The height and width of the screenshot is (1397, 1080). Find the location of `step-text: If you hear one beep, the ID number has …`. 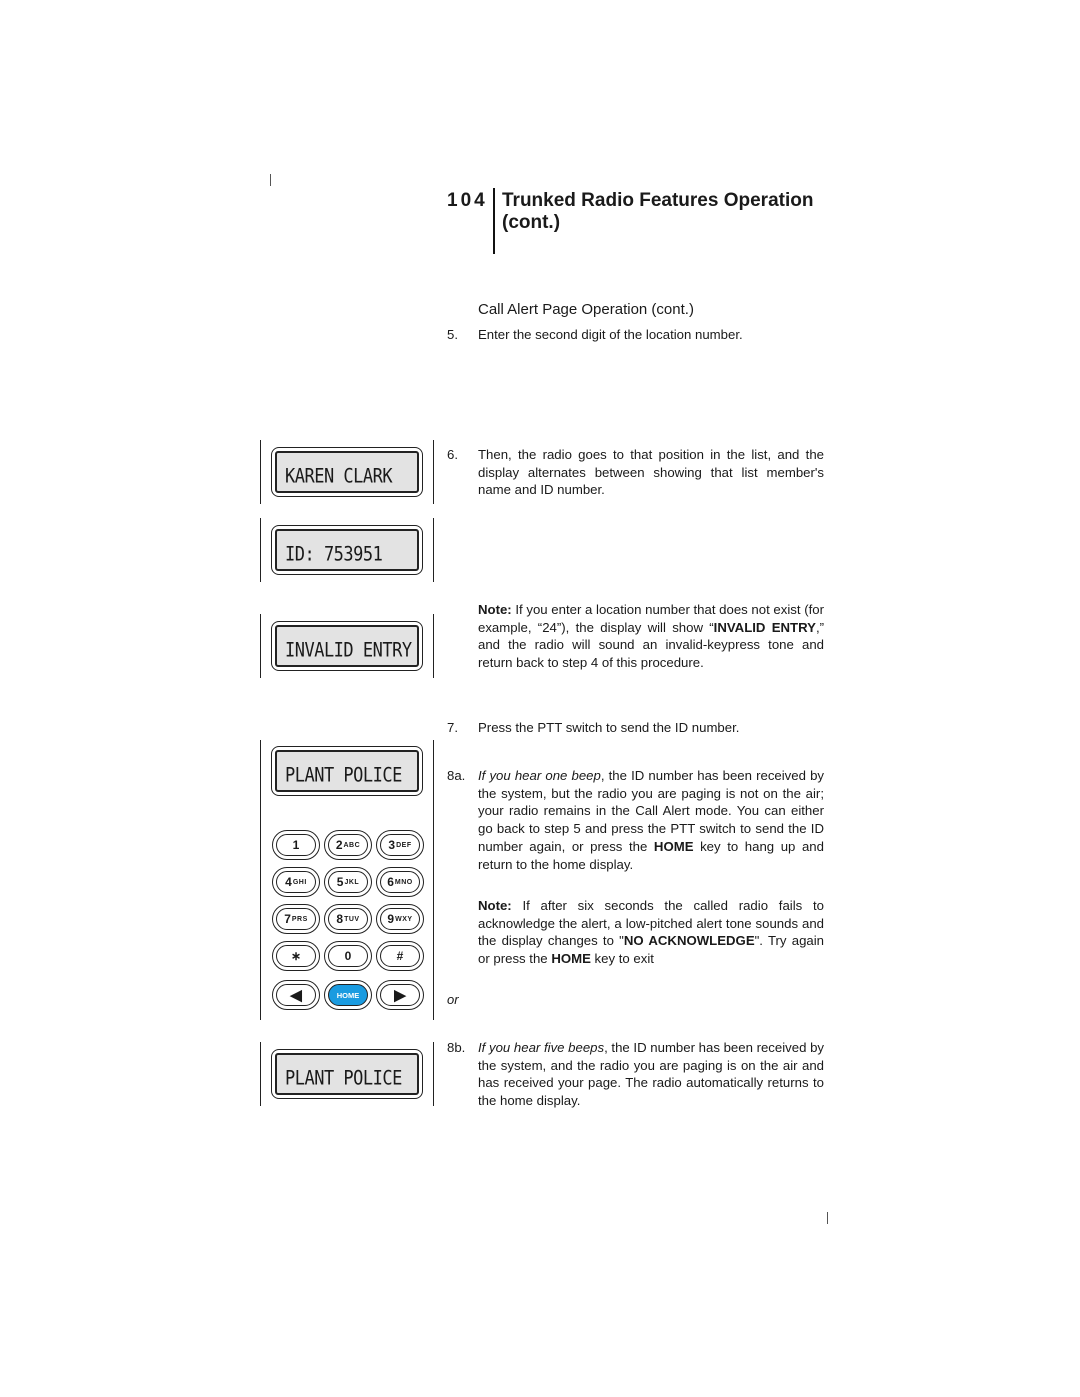

step-text: If you hear one beep, the ID number has … is located at coordinates (651, 820).